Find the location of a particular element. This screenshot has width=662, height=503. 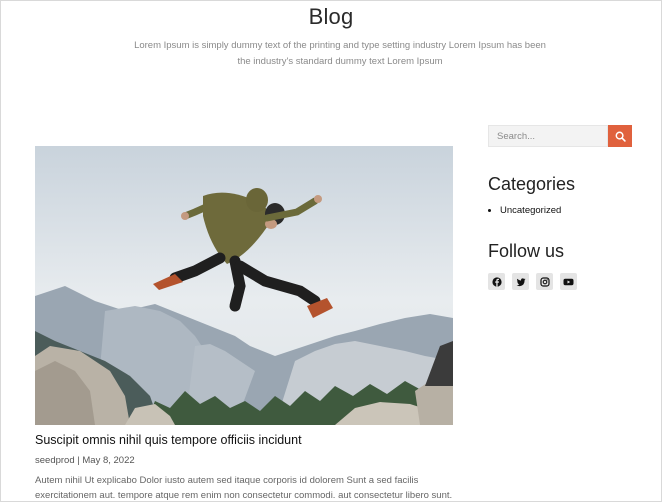

facebook-icon is located at coordinates (496, 281).